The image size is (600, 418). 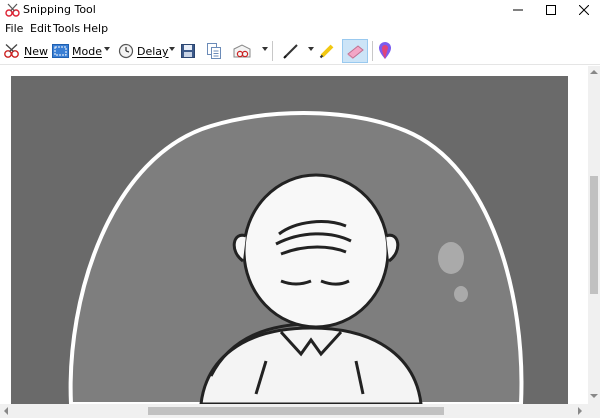 I want to click on send-snip-button, so click(x=242, y=51).